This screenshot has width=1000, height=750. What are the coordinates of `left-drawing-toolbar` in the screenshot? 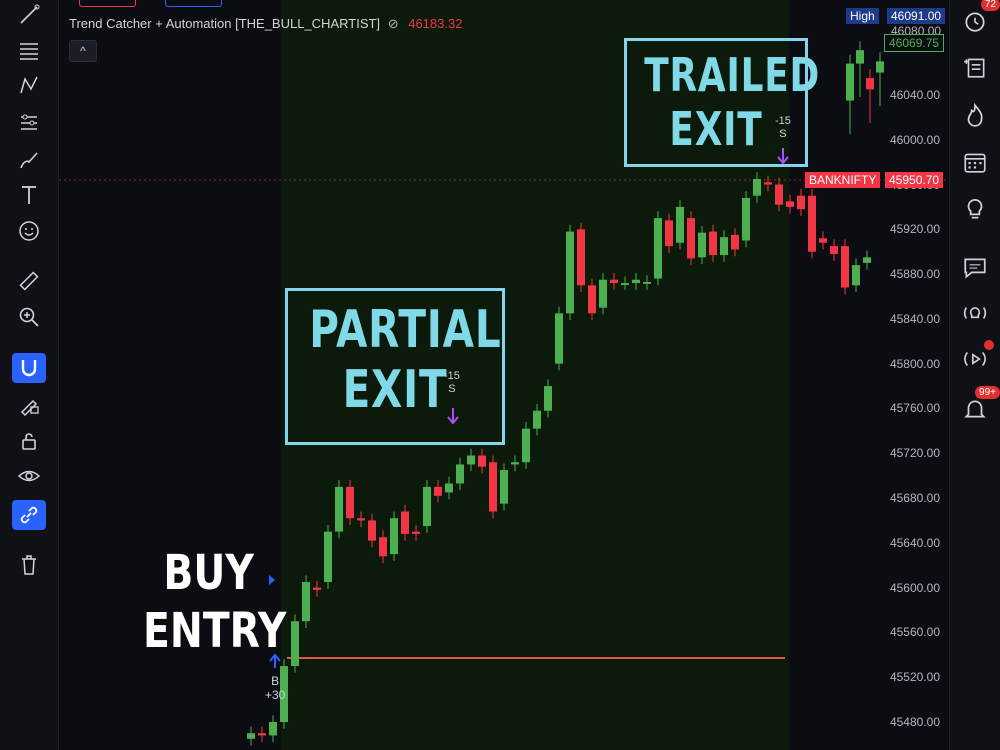 It's located at (29, 375).